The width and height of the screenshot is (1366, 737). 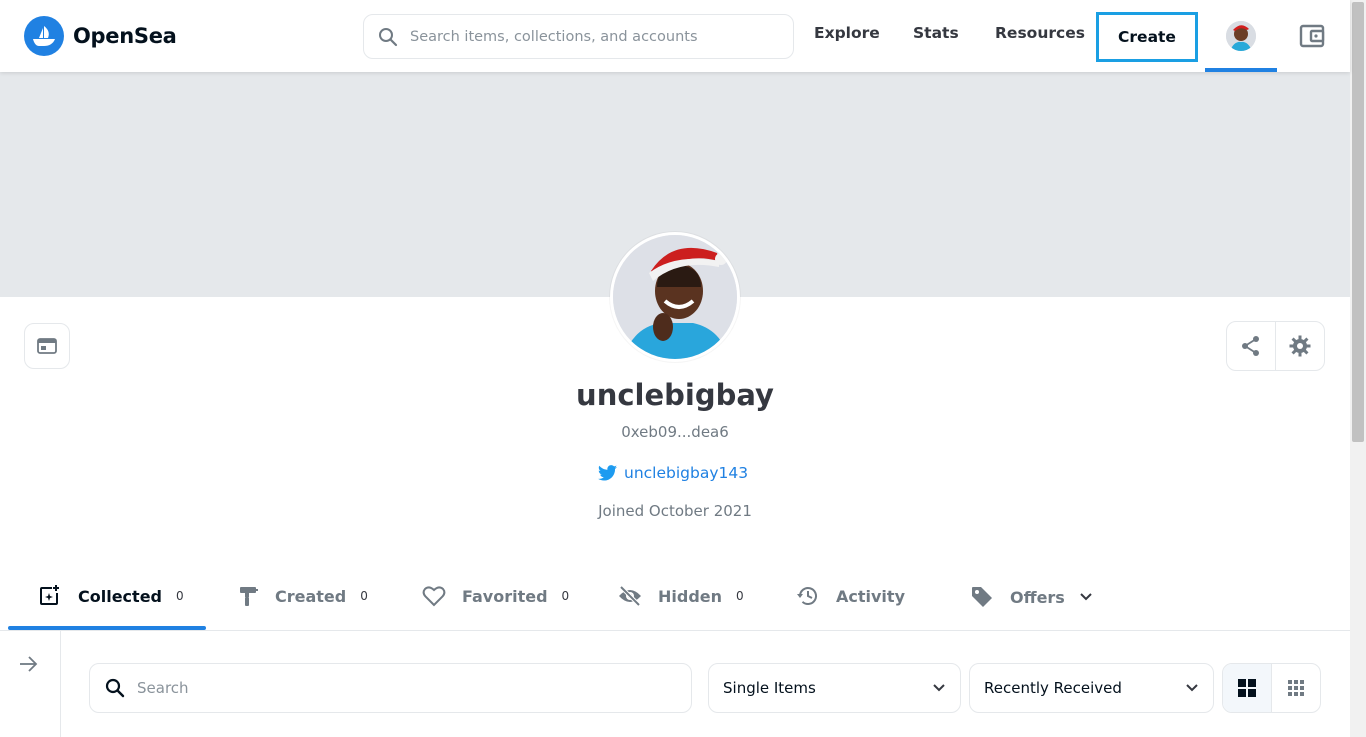 What do you see at coordinates (1312, 38) in the screenshot?
I see `wallet-icon` at bounding box center [1312, 38].